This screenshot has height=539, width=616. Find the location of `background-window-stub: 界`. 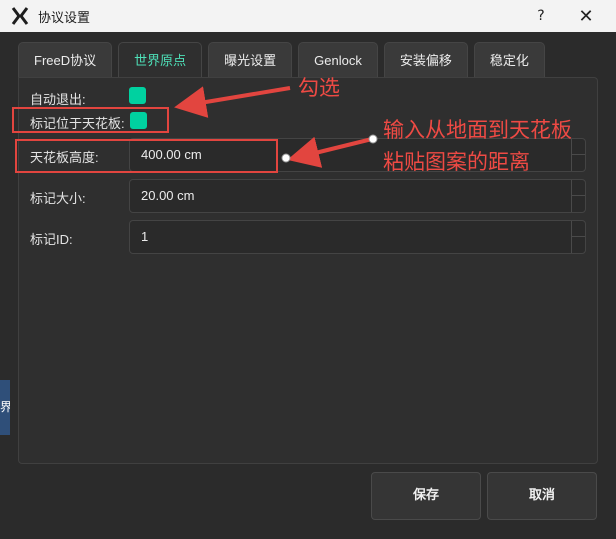

background-window-stub: 界 is located at coordinates (5, 407).